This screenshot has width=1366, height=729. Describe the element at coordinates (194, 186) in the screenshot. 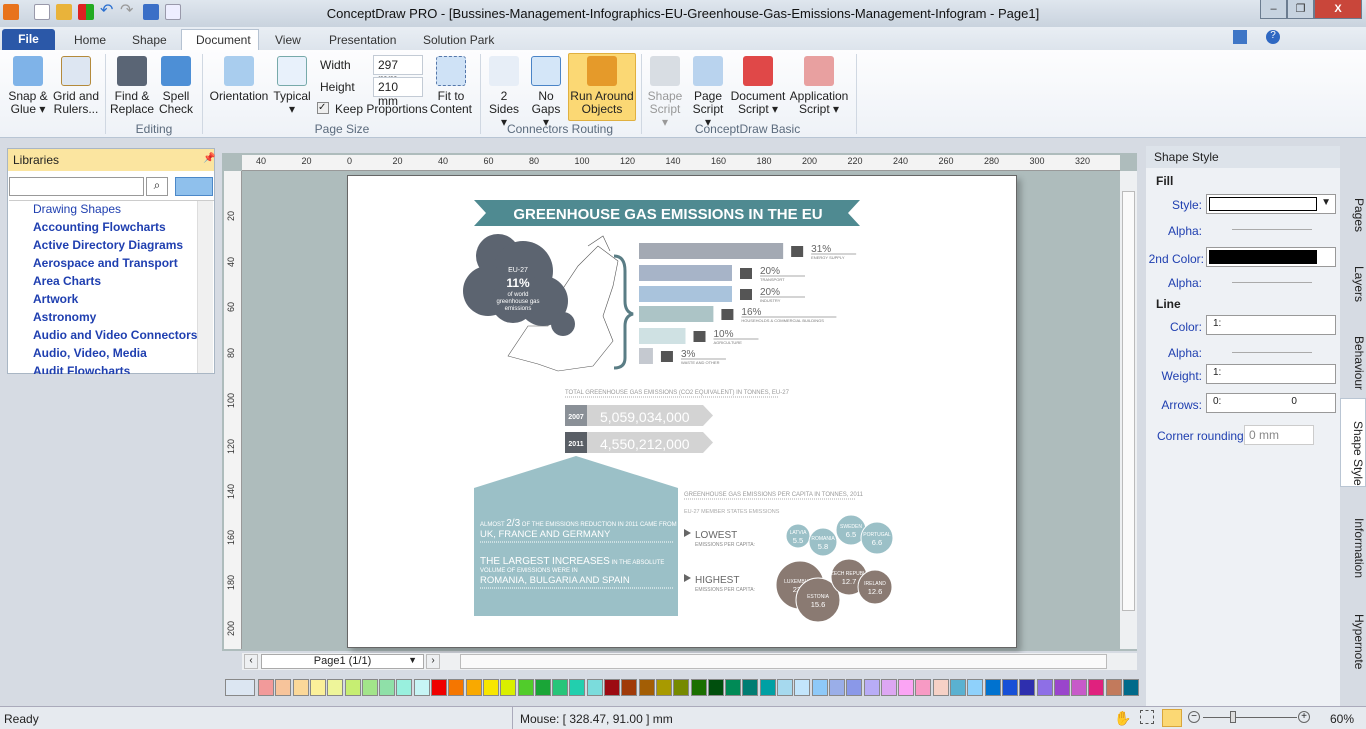

I see `library-view-button` at that location.